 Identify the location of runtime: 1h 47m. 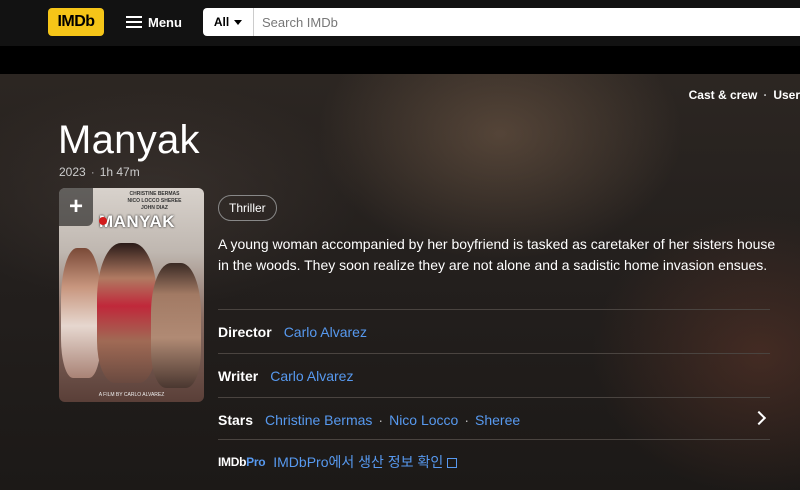
(119, 172).